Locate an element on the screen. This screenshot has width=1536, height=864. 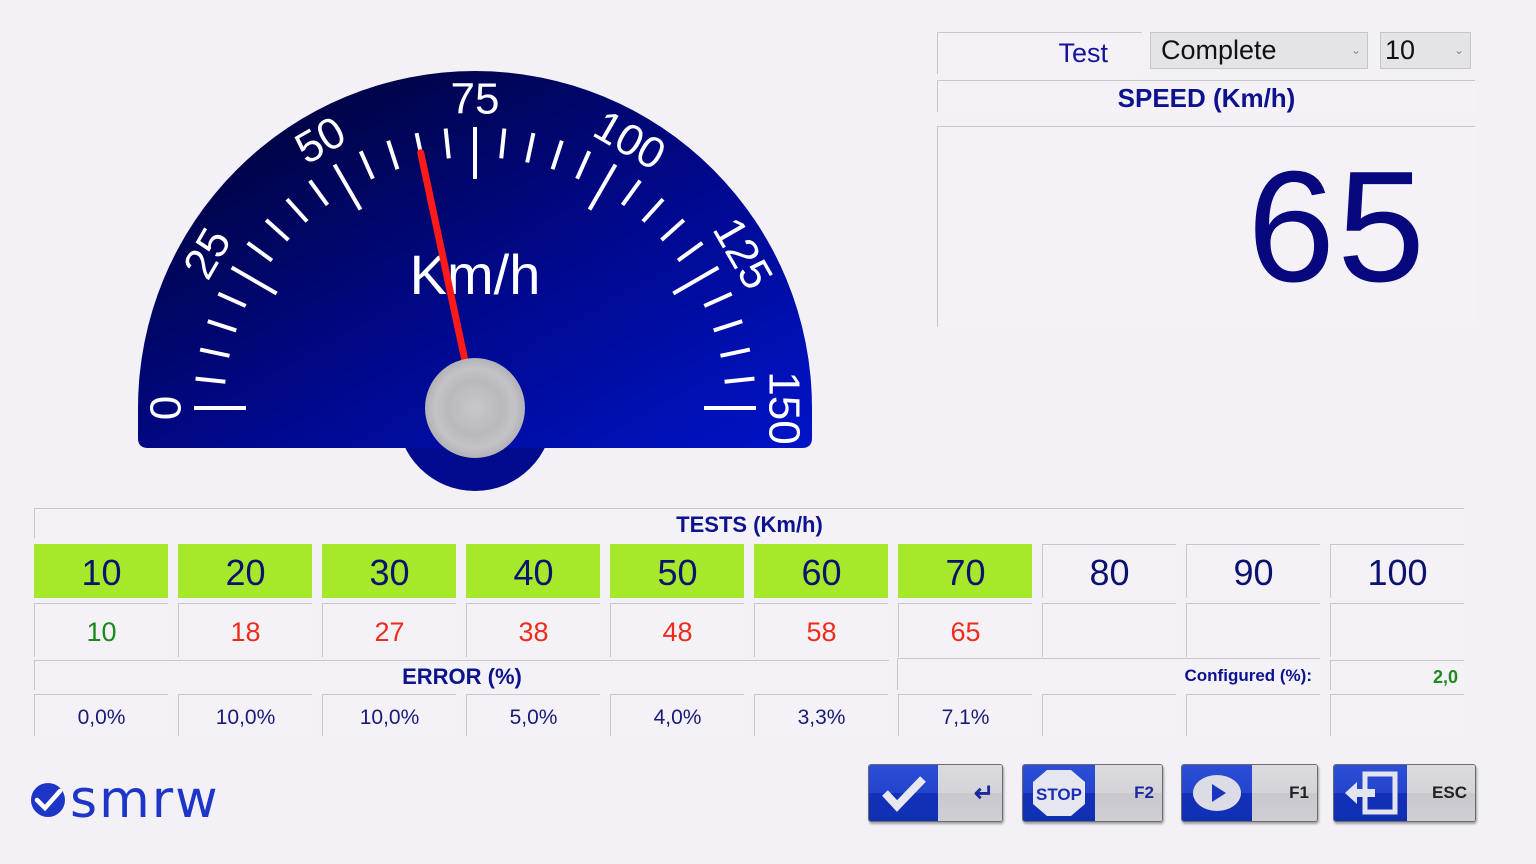
gauge-tick-label: 0 is located at coordinates (166, 408).